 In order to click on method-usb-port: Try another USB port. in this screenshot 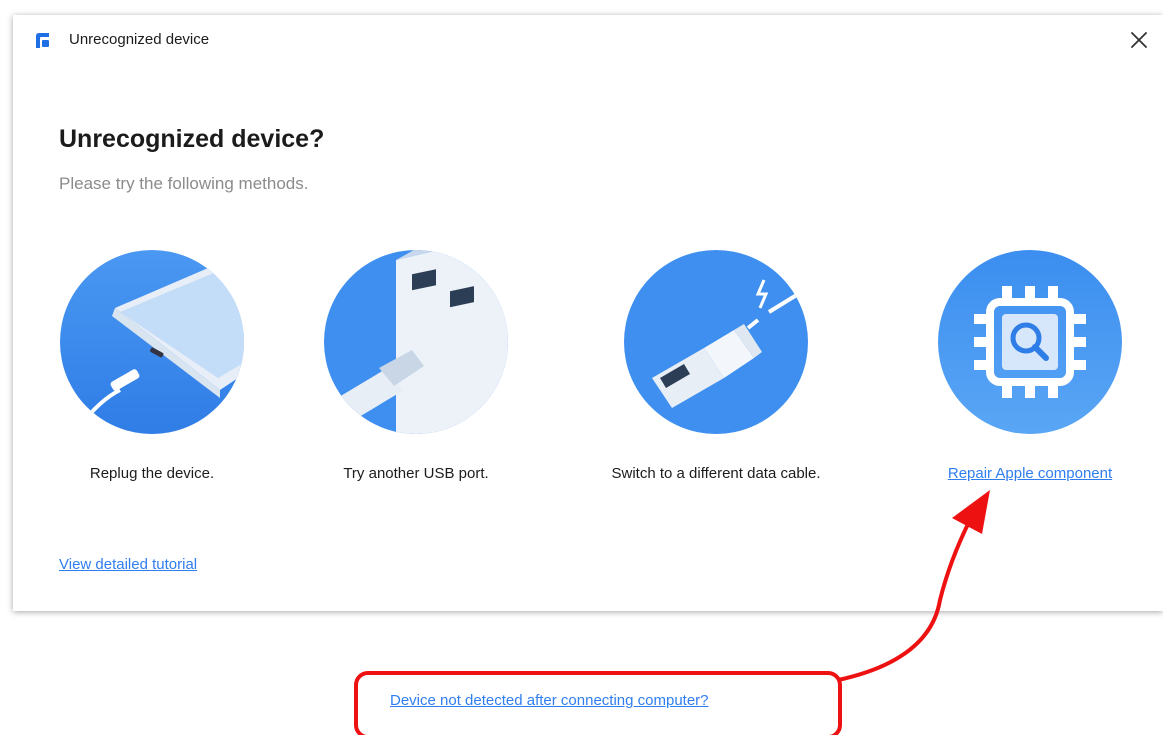, I will do `click(416, 380)`.